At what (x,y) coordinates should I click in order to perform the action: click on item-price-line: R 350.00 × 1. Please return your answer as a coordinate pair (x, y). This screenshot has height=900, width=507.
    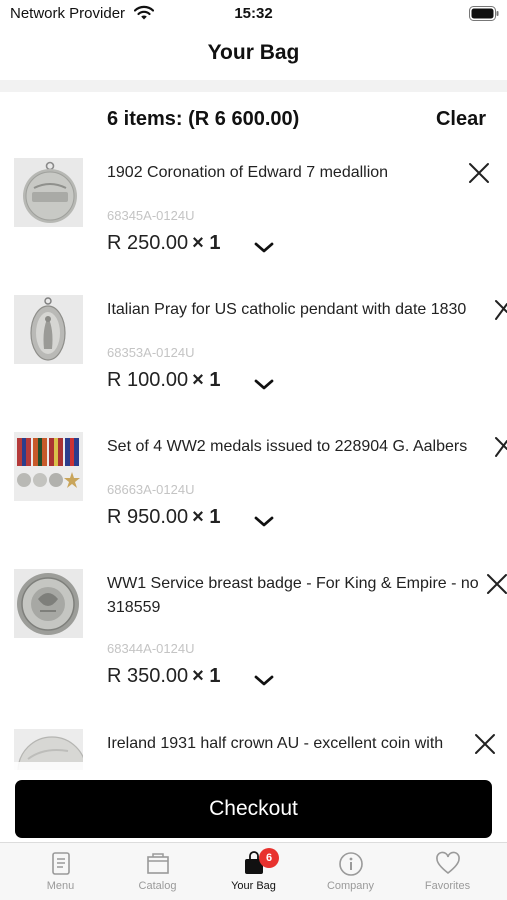
    Looking at the image, I should click on (164, 676).